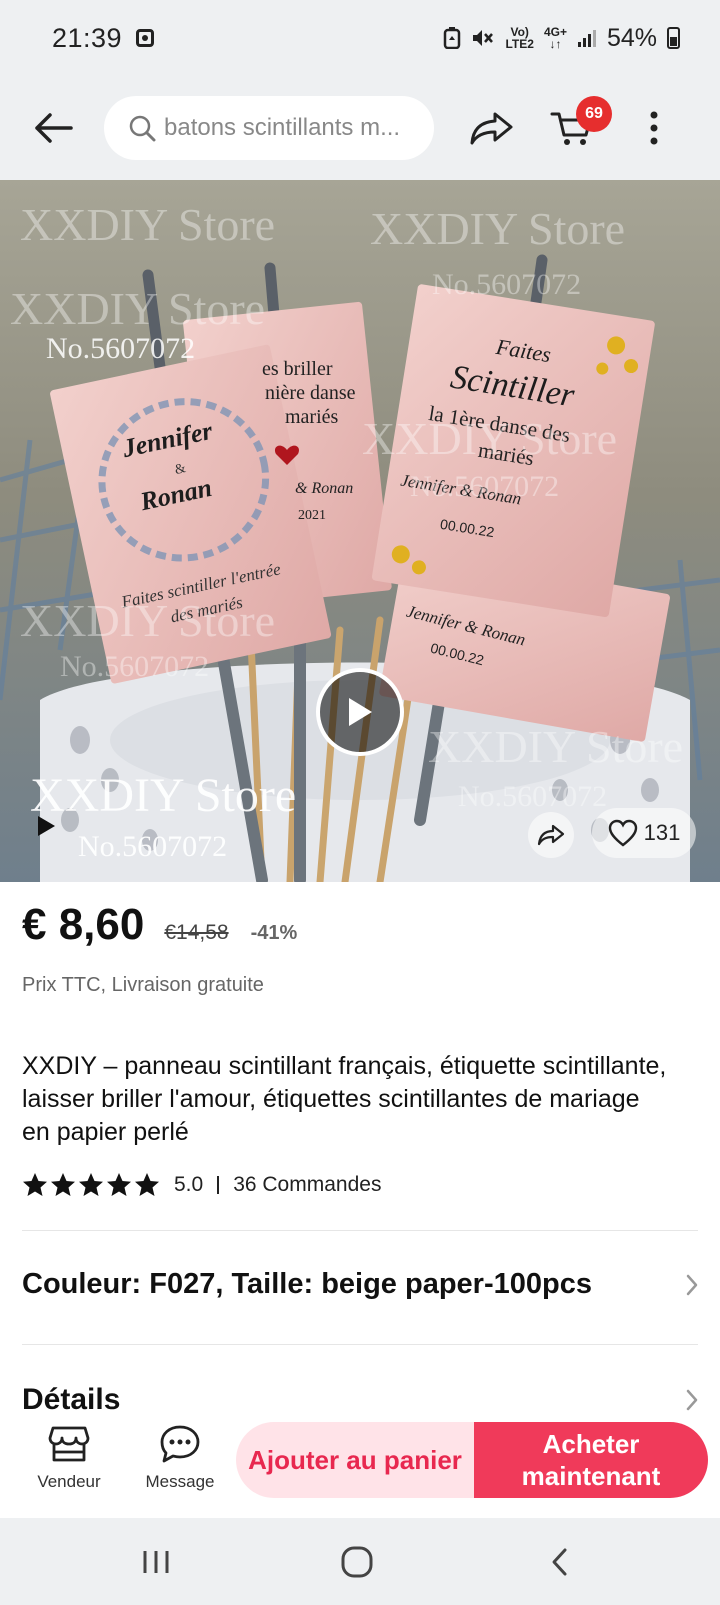  I want to click on rating-stars, so click(91, 1185).